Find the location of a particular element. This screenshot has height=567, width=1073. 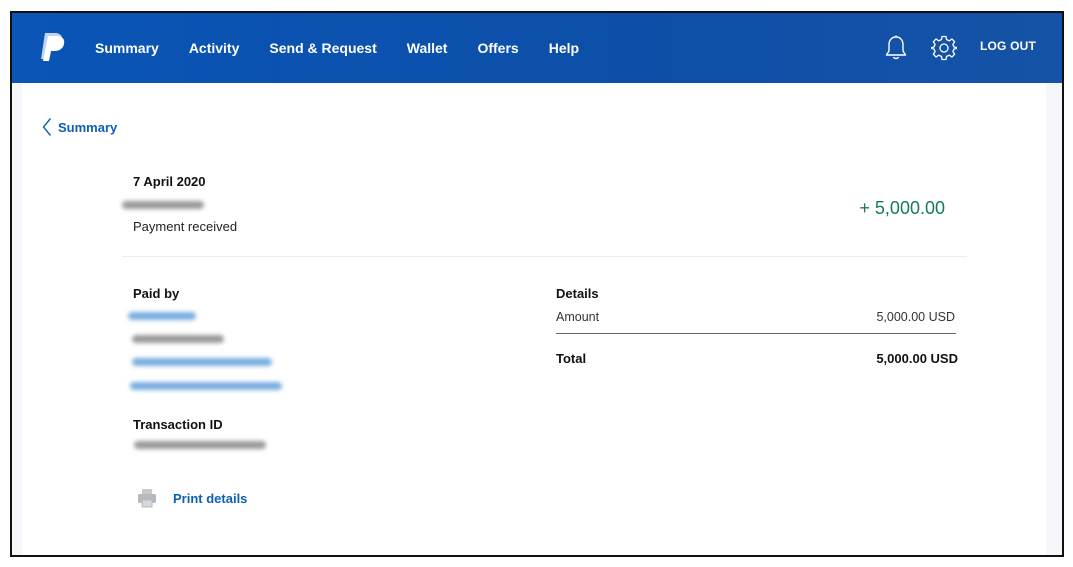

transaction-status: Payment received is located at coordinates (185, 226).